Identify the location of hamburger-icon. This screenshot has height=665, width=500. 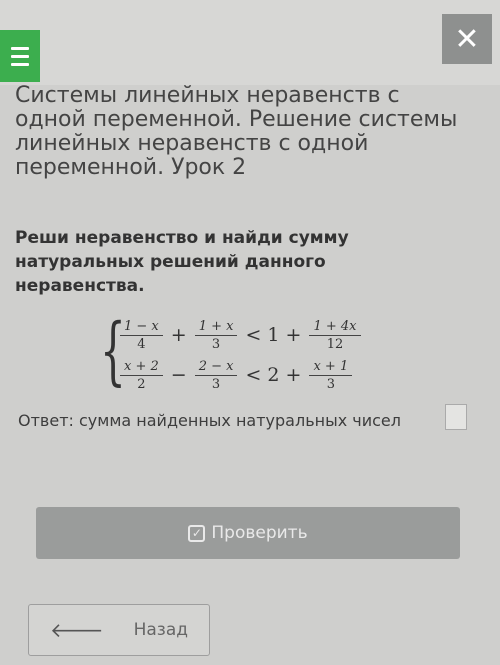
(20, 48).